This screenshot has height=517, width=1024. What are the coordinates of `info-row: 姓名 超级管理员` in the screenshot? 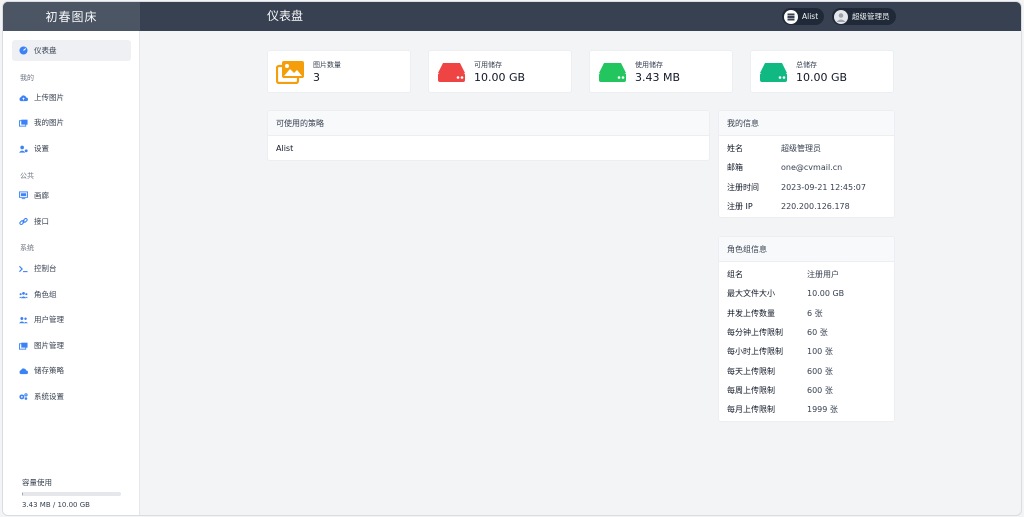 It's located at (774, 149).